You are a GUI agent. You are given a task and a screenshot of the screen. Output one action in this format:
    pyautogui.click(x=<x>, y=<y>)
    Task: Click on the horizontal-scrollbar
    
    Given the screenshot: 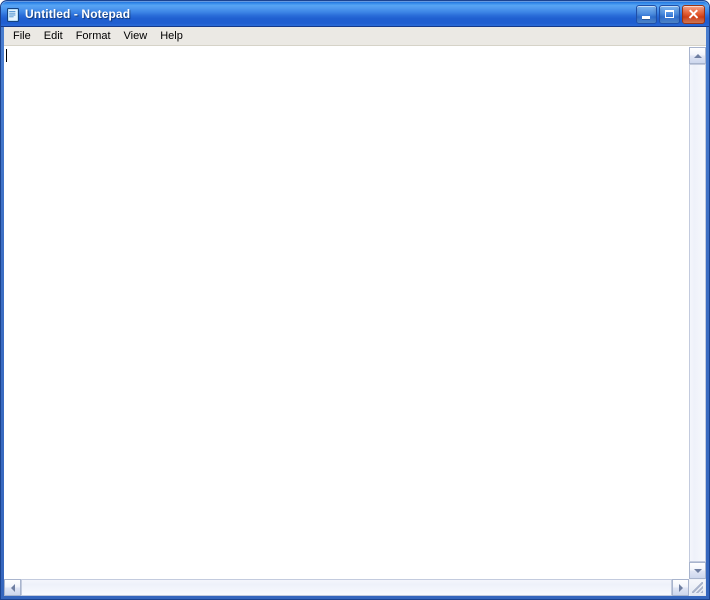 What is the action you would take?
    pyautogui.click(x=355, y=587)
    